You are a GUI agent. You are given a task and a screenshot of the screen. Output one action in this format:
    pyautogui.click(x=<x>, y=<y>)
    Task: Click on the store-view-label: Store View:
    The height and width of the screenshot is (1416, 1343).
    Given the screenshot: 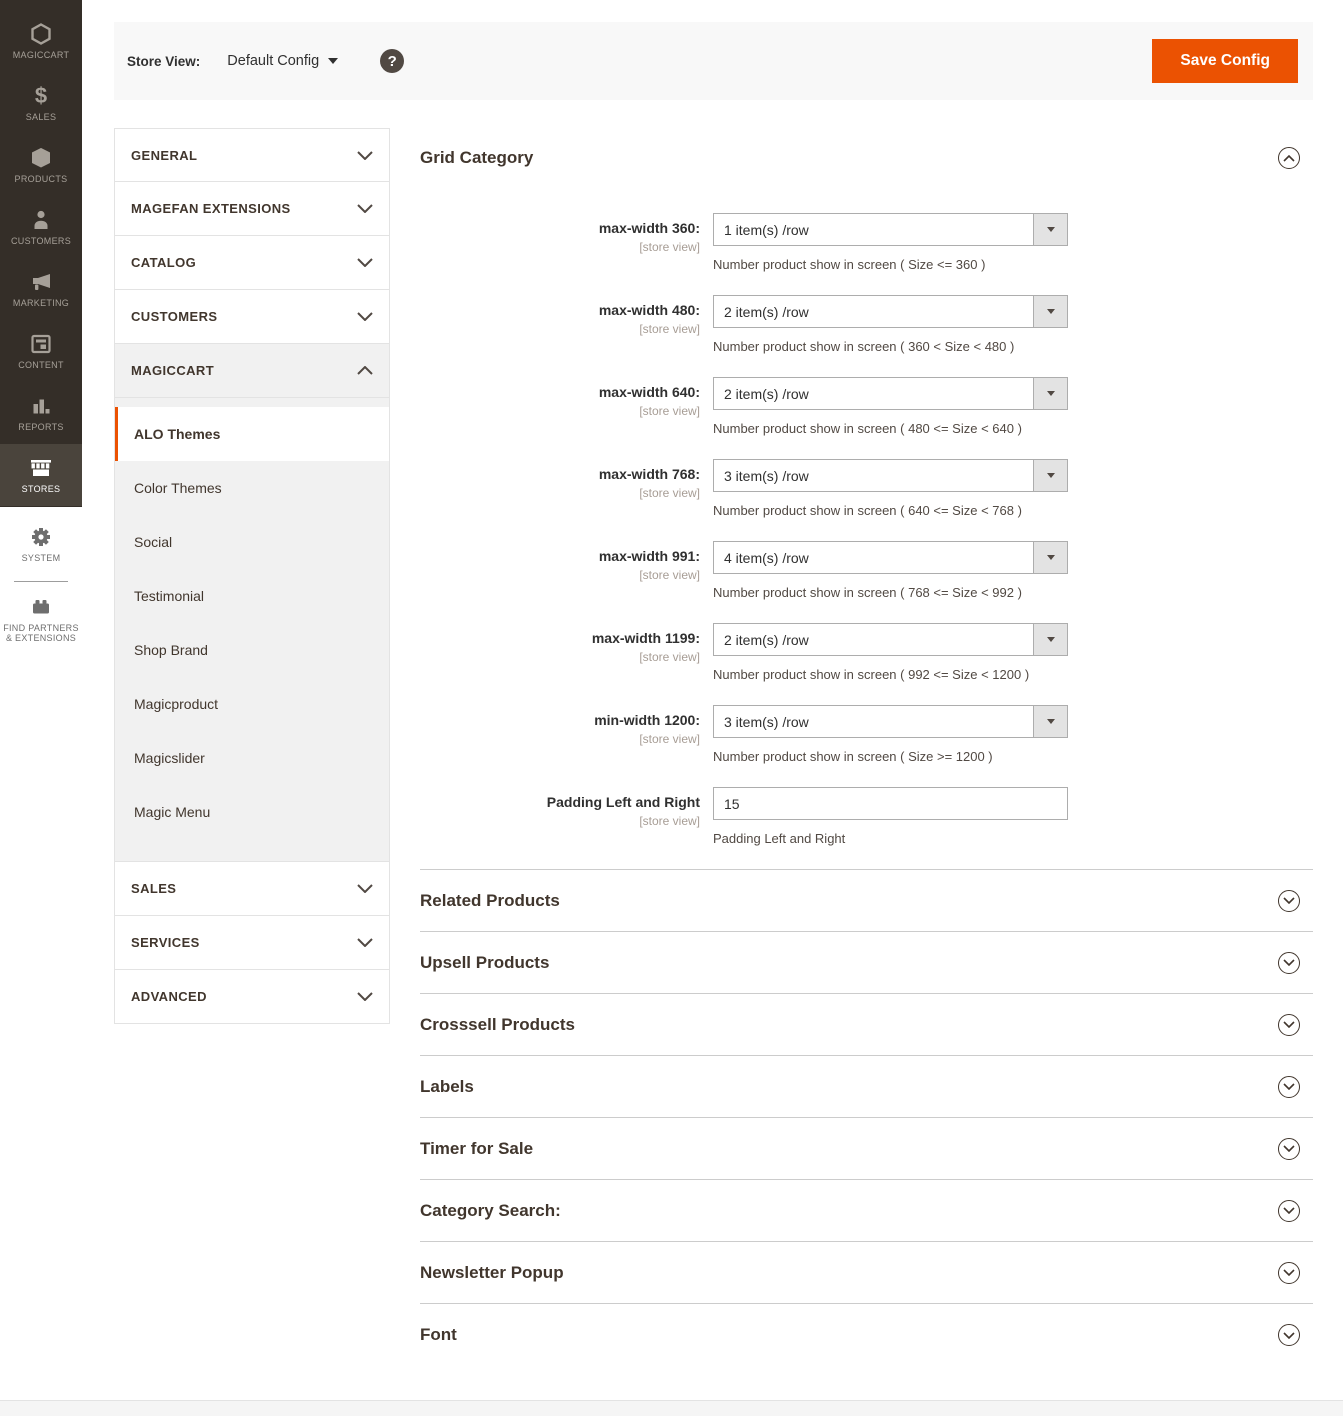 What is the action you would take?
    pyautogui.click(x=164, y=61)
    